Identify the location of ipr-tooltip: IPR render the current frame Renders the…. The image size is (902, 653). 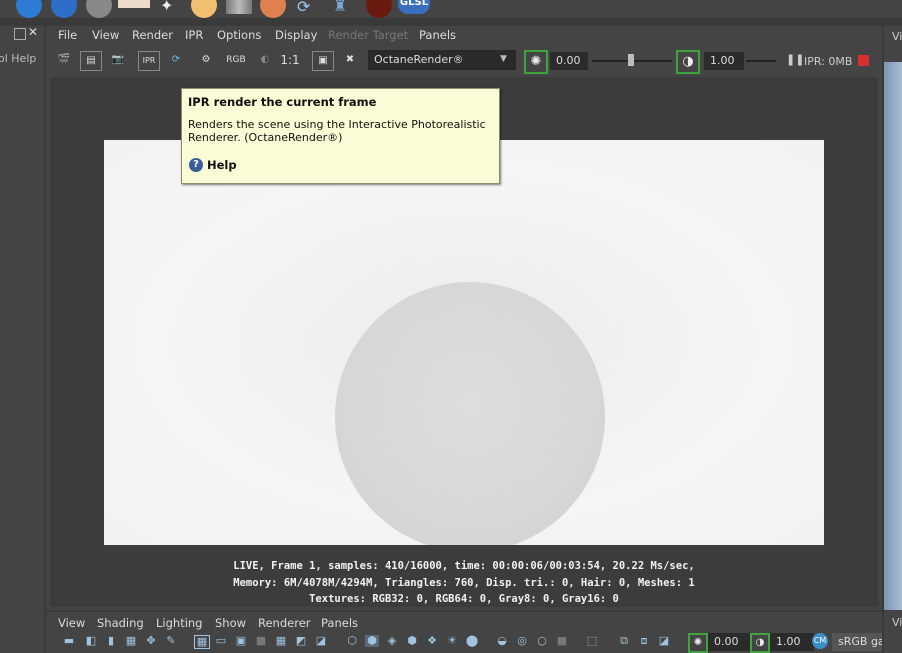
(340, 136).